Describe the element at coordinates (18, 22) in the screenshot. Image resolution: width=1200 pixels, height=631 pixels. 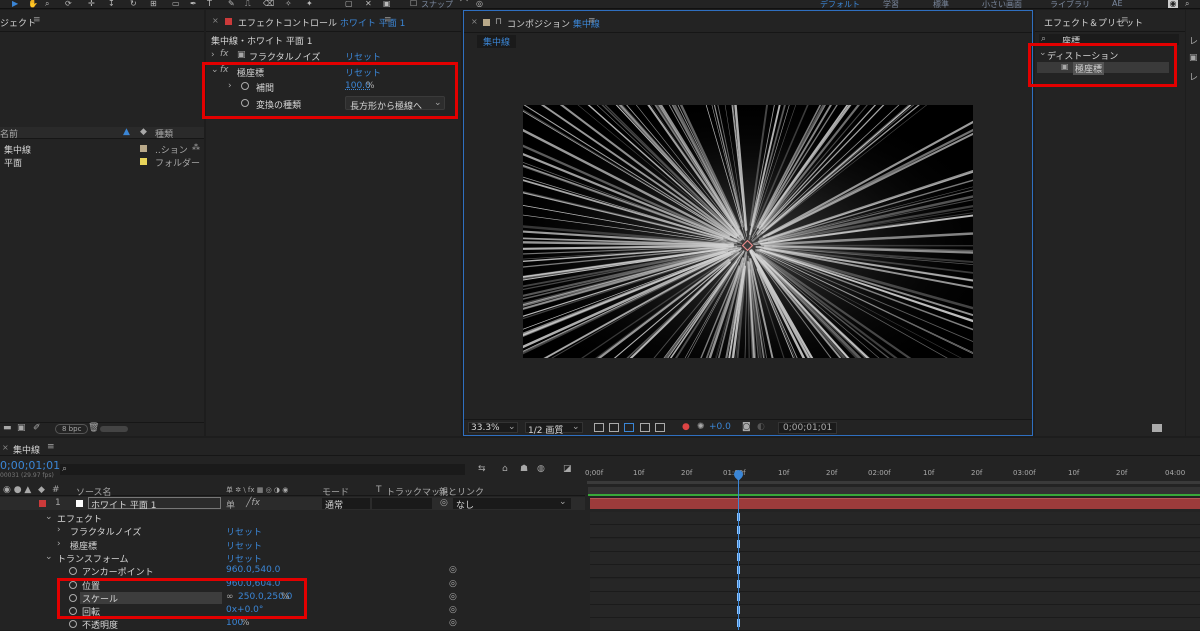
I see `project-tab: ジェクト` at that location.